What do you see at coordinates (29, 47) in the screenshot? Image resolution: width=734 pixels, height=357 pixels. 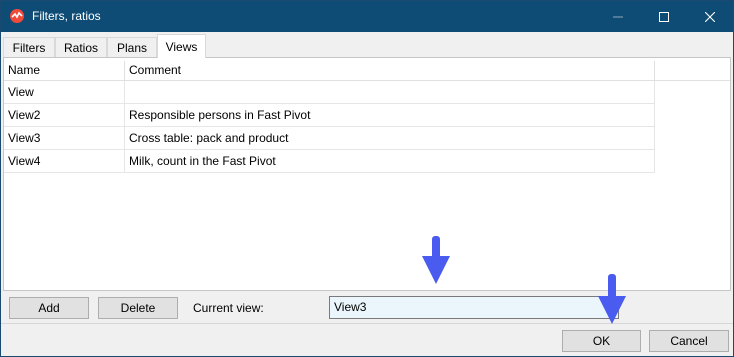 I see `tab-filters: Filters` at bounding box center [29, 47].